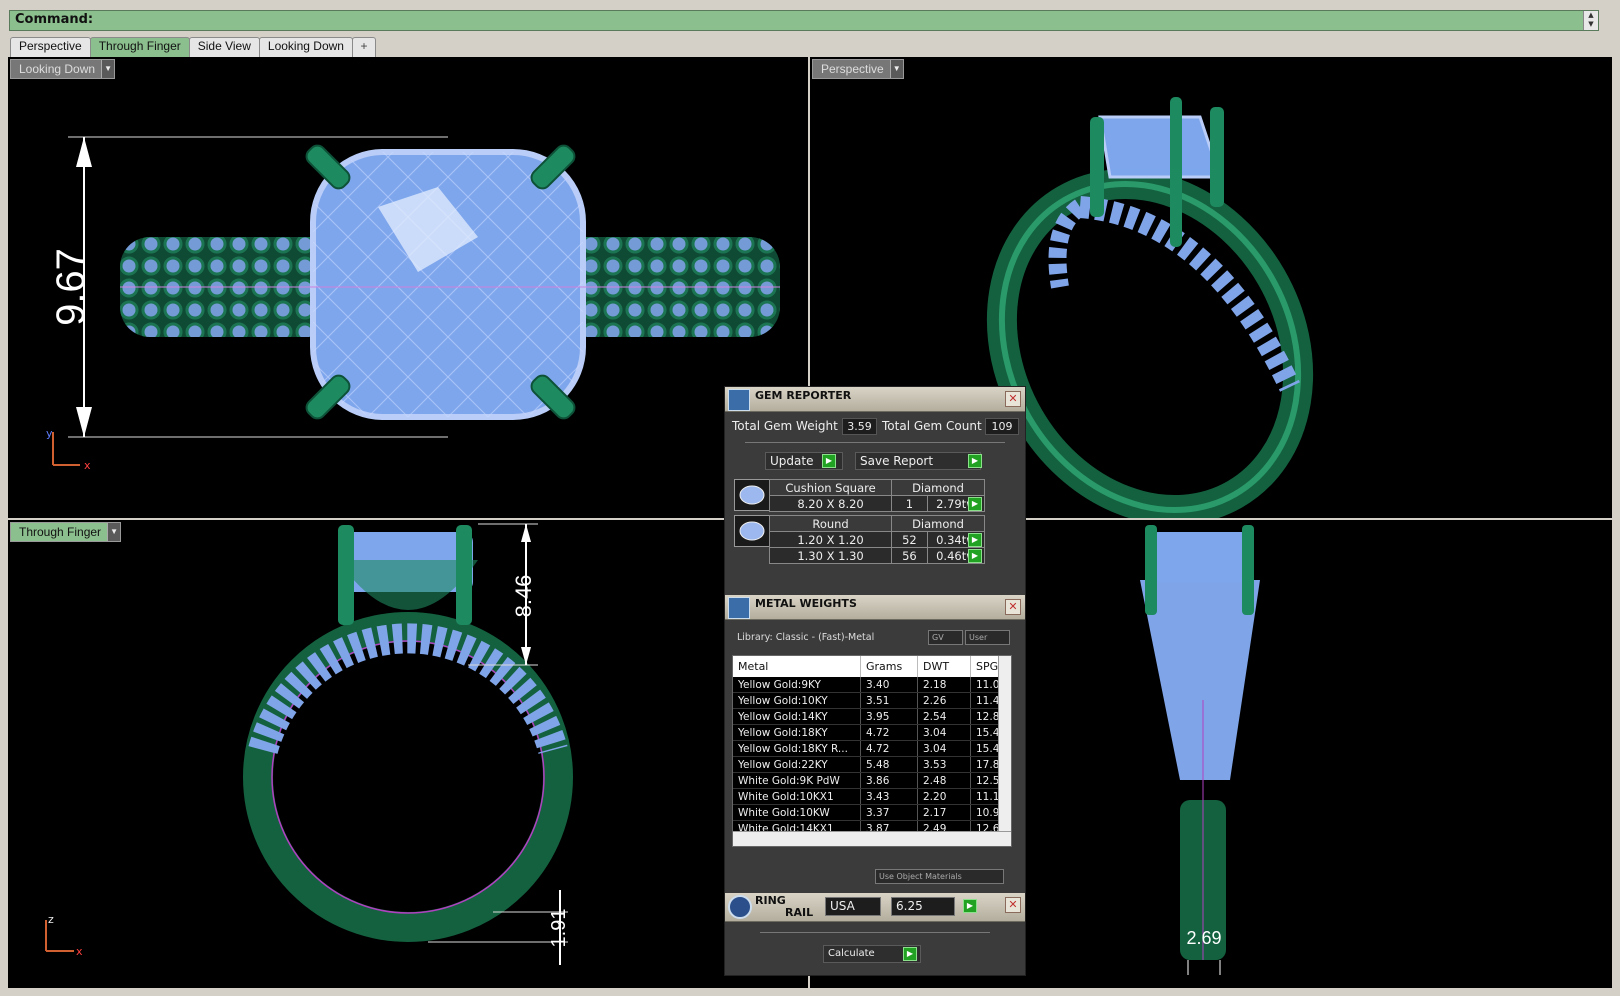  Describe the element at coordinates (872, 716) in the screenshot. I see `table-row: Yellow Gold:14KY 3.95 2.54 12.88` at that location.